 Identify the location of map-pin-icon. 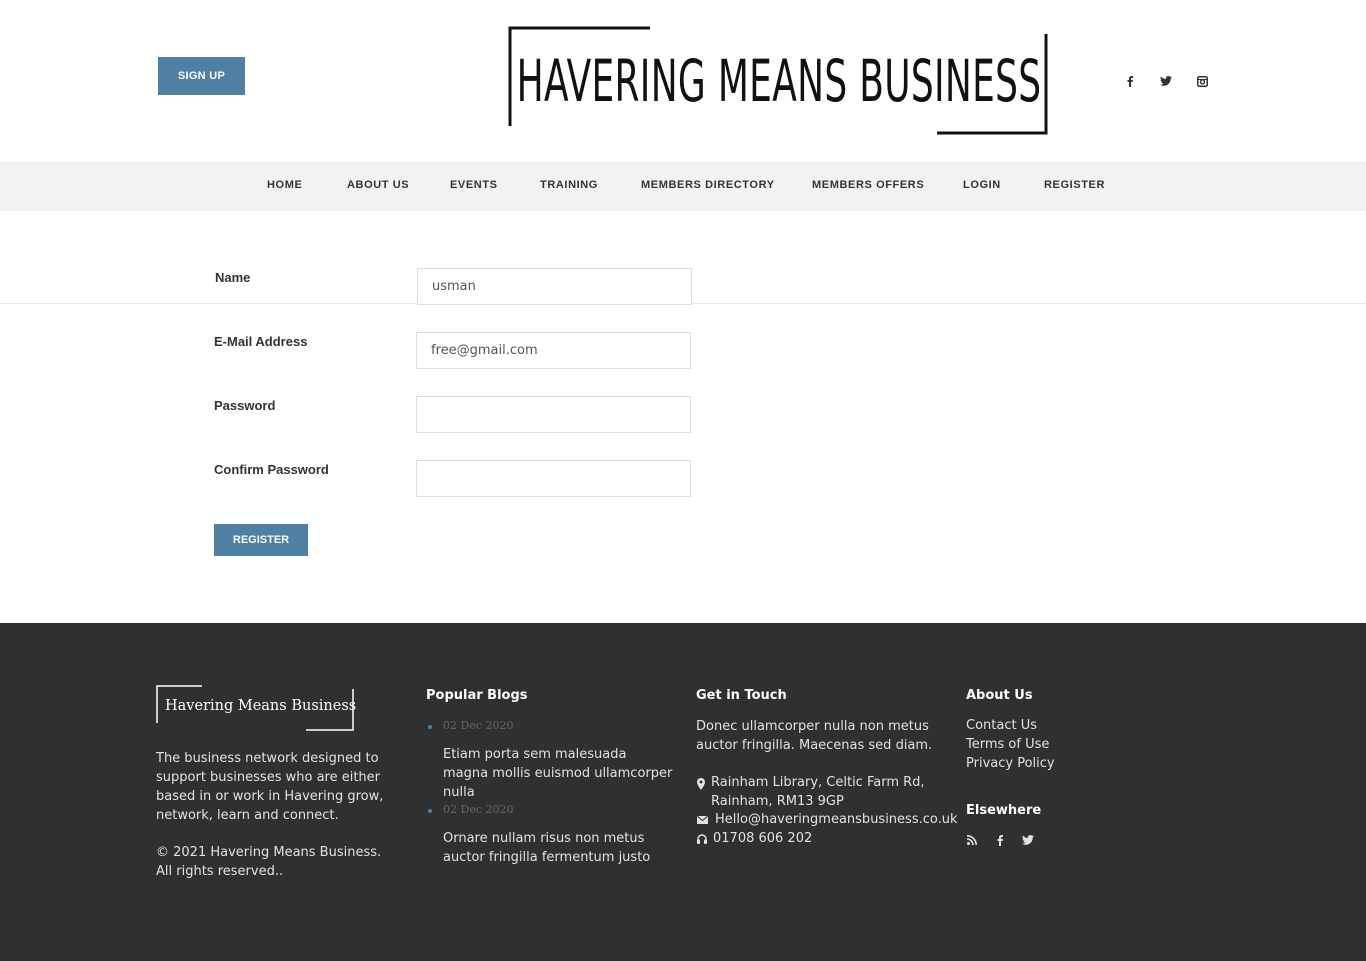
(701, 784).